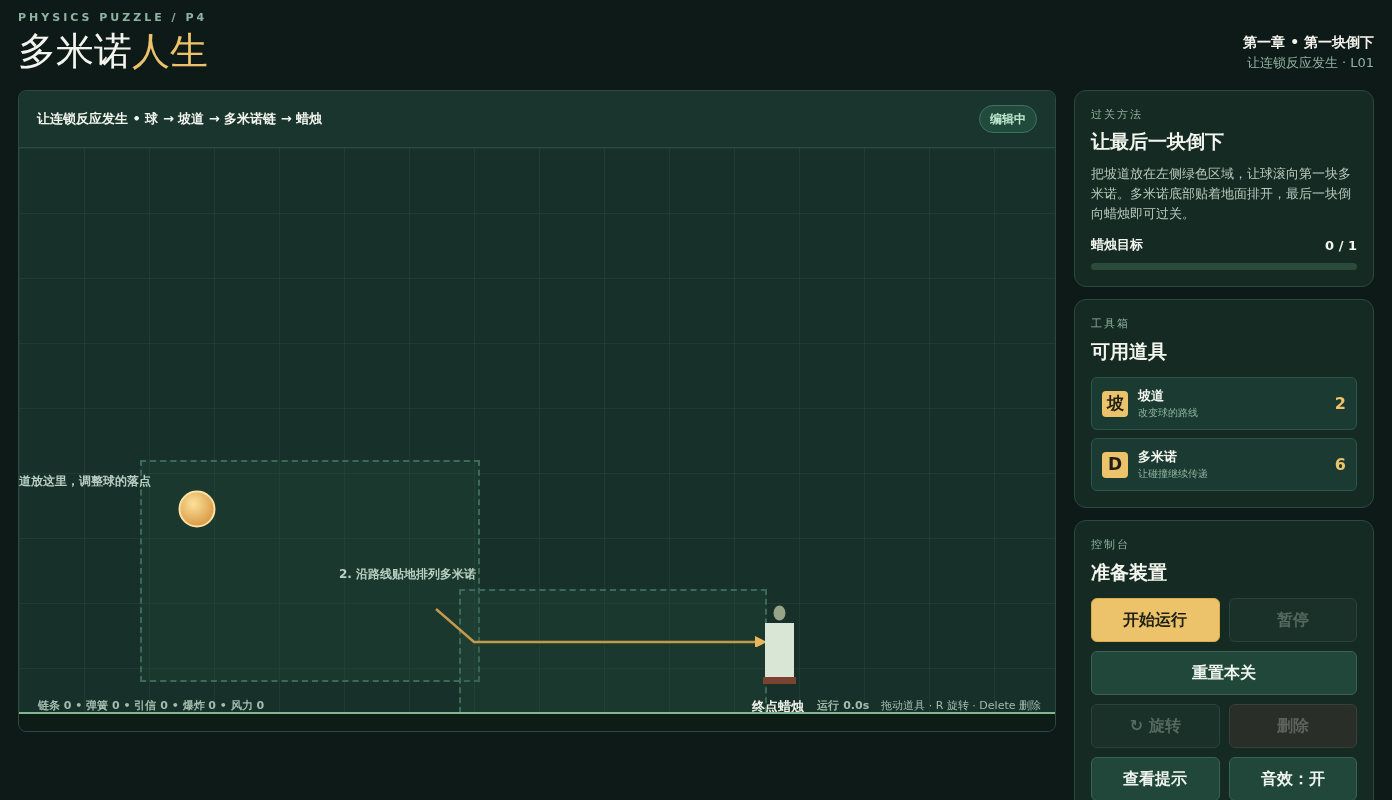 Image resolution: width=1392 pixels, height=800 pixels. What do you see at coordinates (1155, 620) in the screenshot?
I see `control-button: 开始运行` at bounding box center [1155, 620].